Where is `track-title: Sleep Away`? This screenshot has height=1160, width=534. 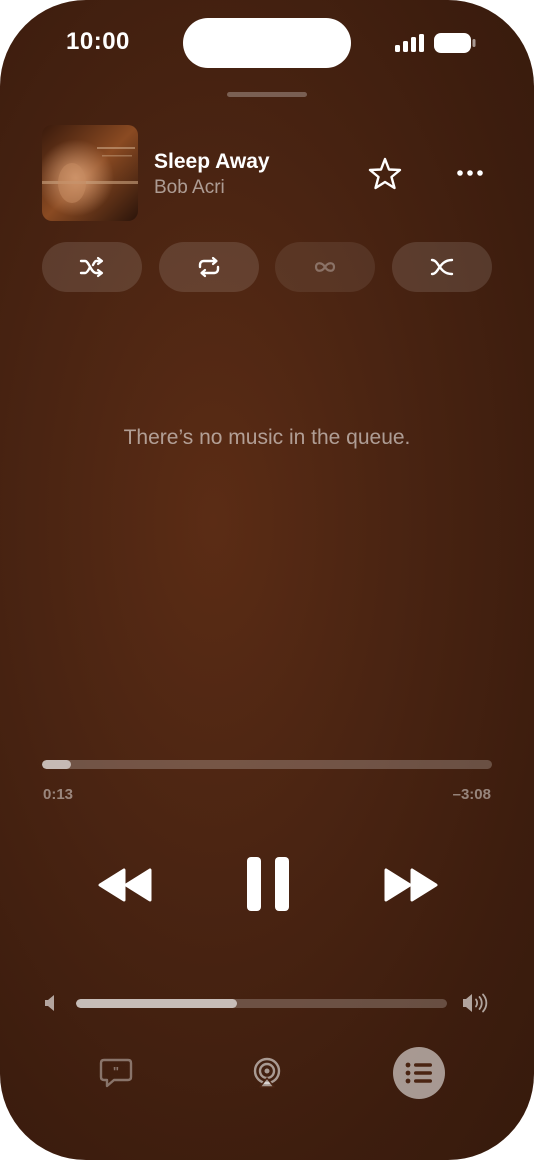
track-title: Sleep Away is located at coordinates (212, 161).